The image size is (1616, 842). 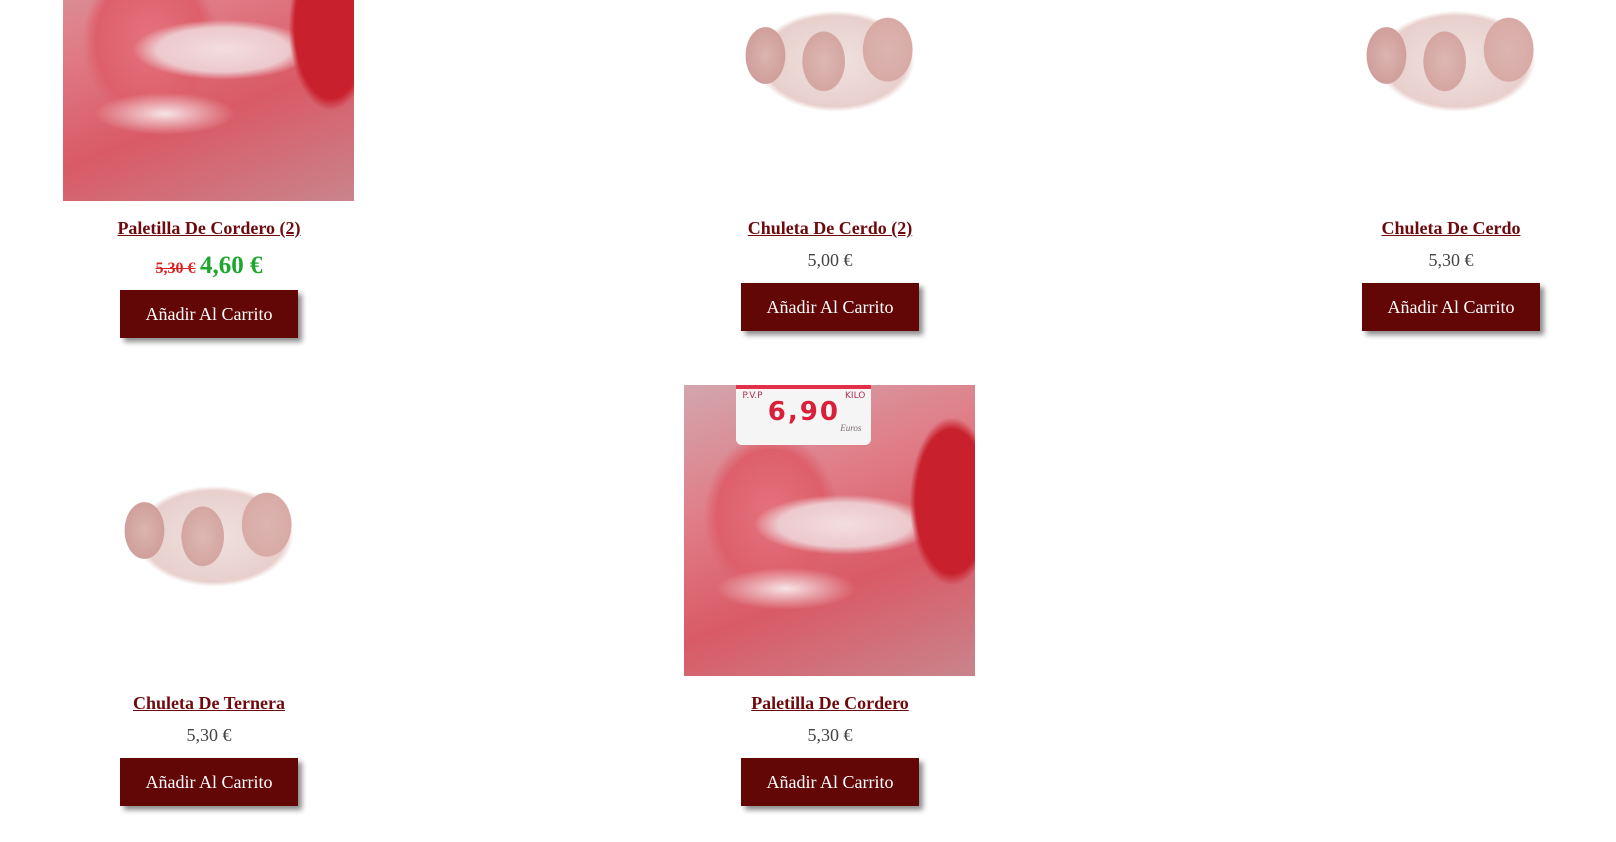 I want to click on price-tag-label: P.V.P KILO 6,90 Euros, so click(x=804, y=415).